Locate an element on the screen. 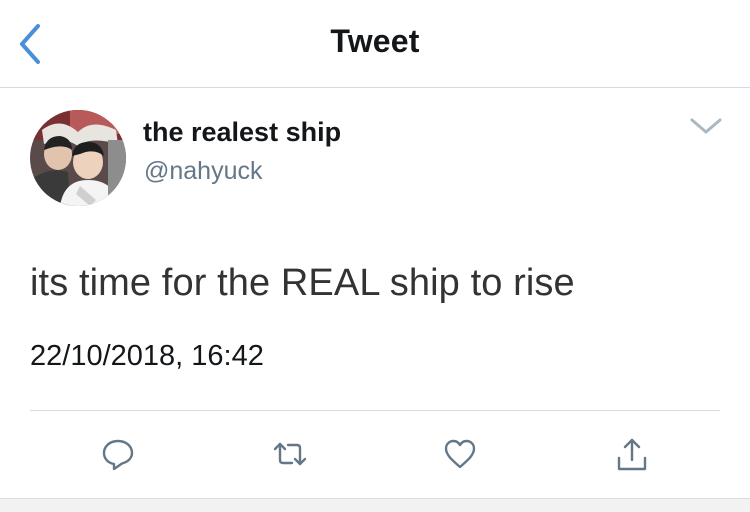  retweet-icon is located at coordinates (290, 454).